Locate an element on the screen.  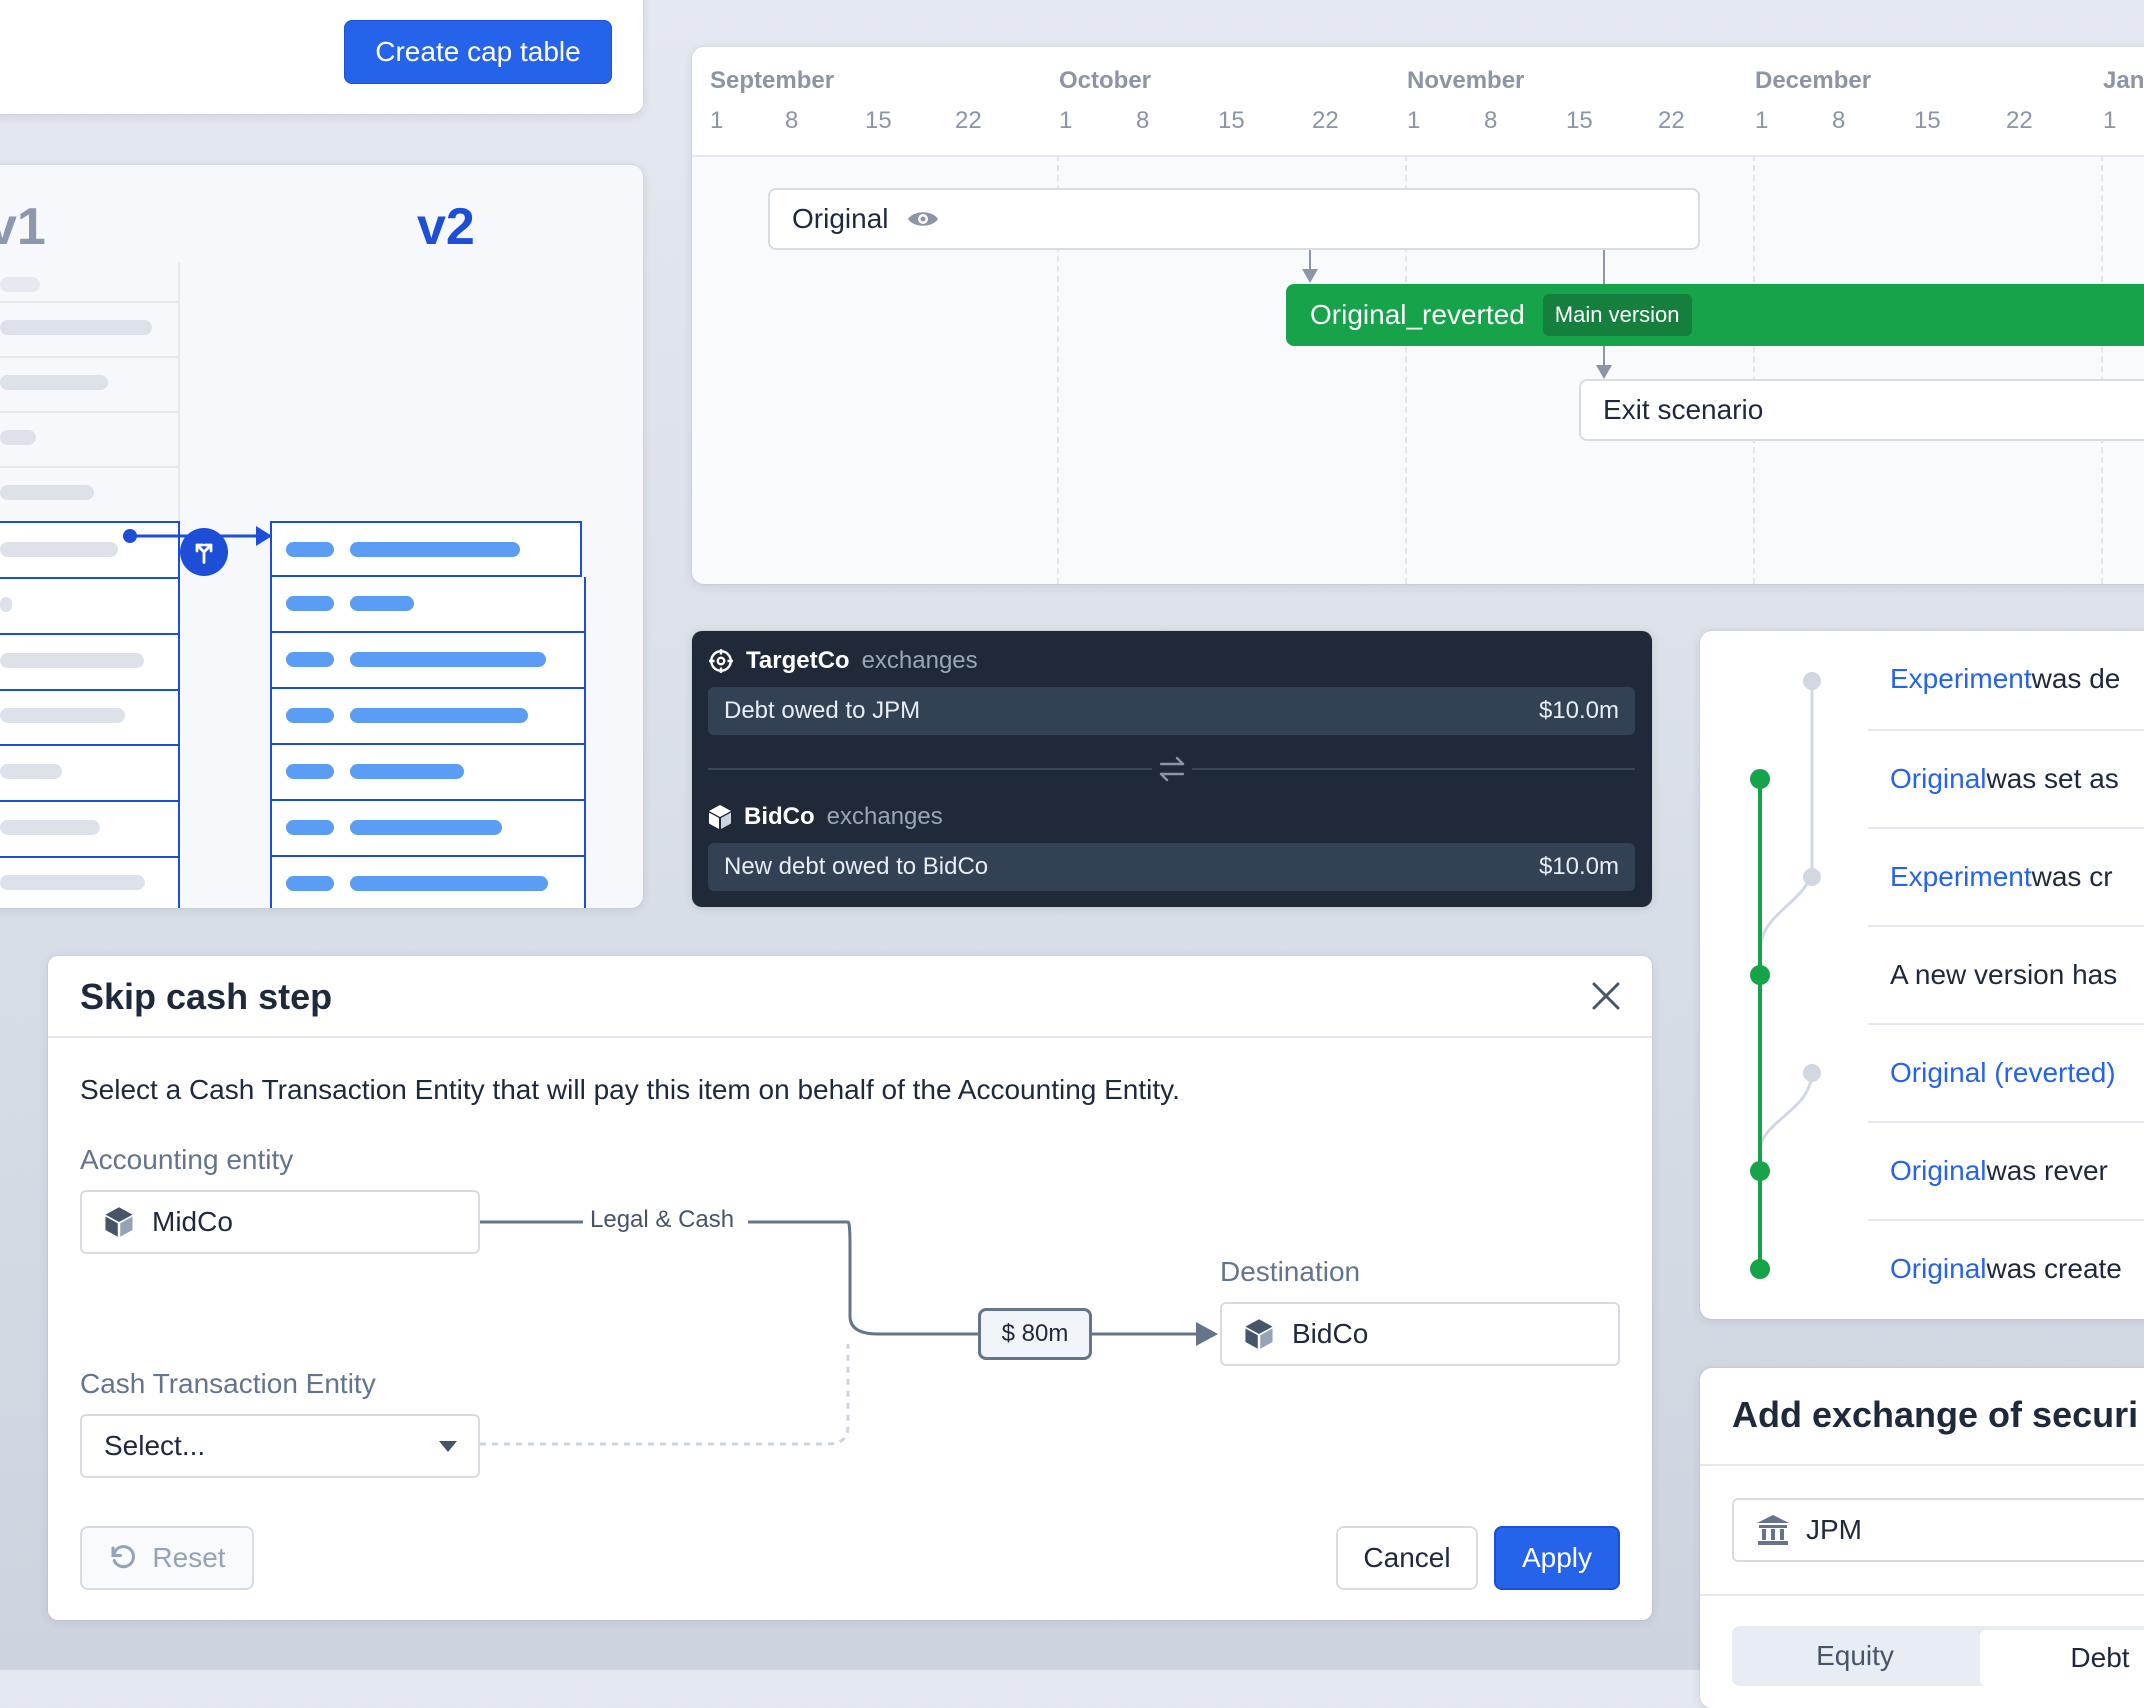
history-item: Original was set as is located at coordinates (2006, 778).